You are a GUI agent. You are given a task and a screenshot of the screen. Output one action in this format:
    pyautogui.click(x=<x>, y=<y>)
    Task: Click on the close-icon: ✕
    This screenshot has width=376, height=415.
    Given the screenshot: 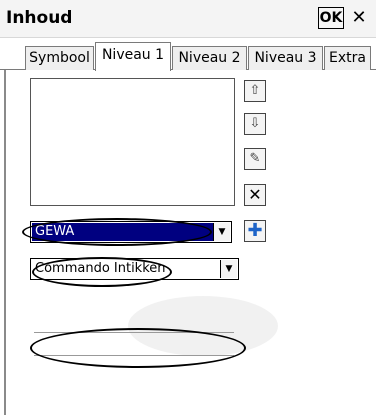 What is the action you would take?
    pyautogui.click(x=359, y=18)
    